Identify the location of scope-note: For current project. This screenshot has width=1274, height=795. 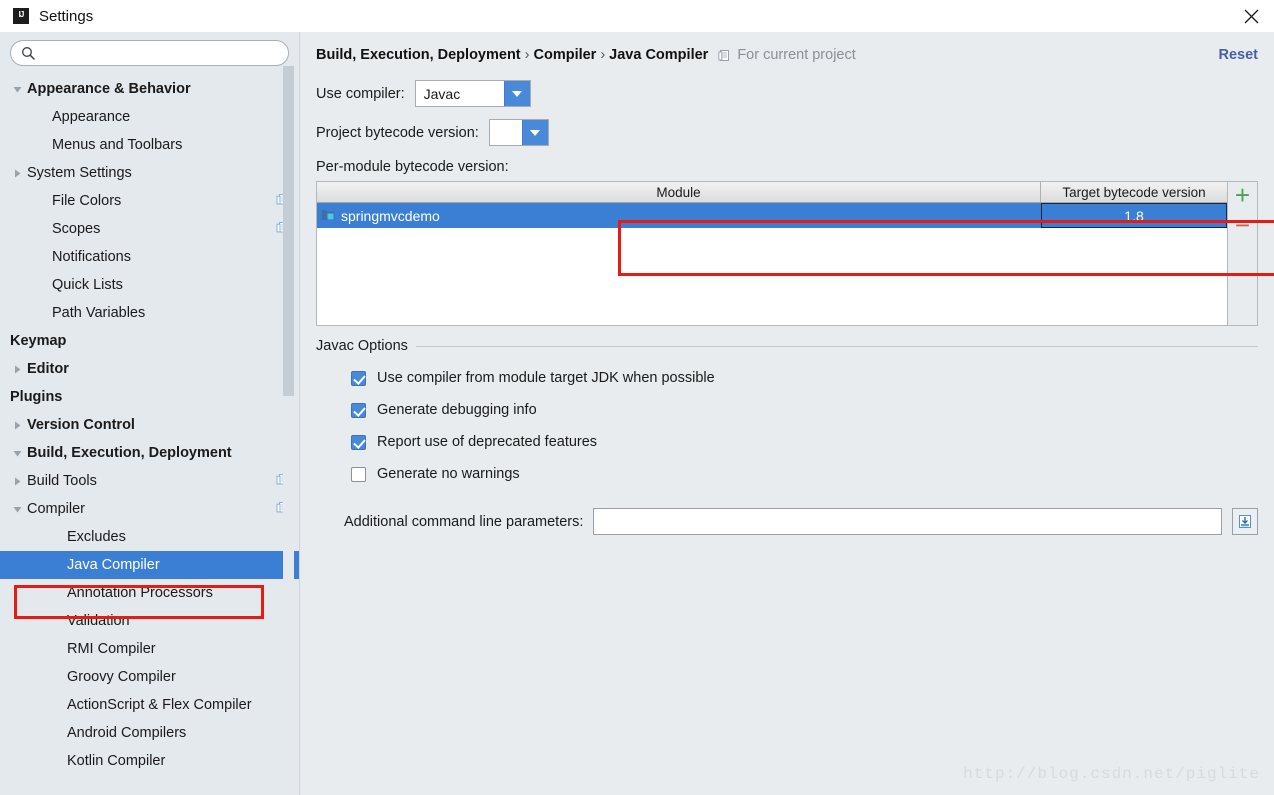
(787, 55).